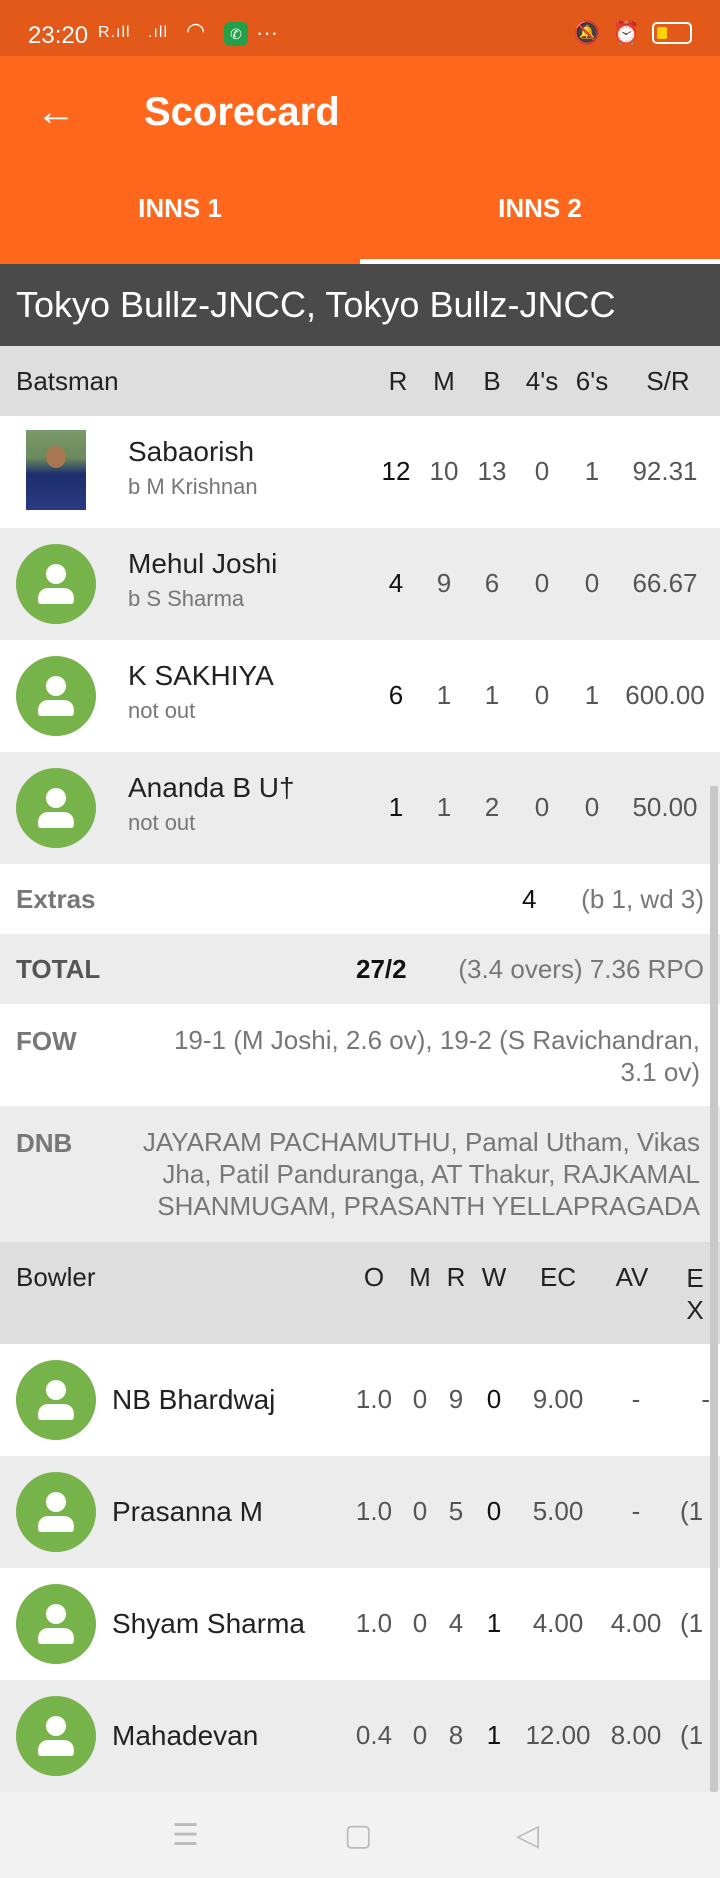 This screenshot has height=1878, width=720. Describe the element at coordinates (494, 1277) in the screenshot. I see `wickets-header: W` at that location.